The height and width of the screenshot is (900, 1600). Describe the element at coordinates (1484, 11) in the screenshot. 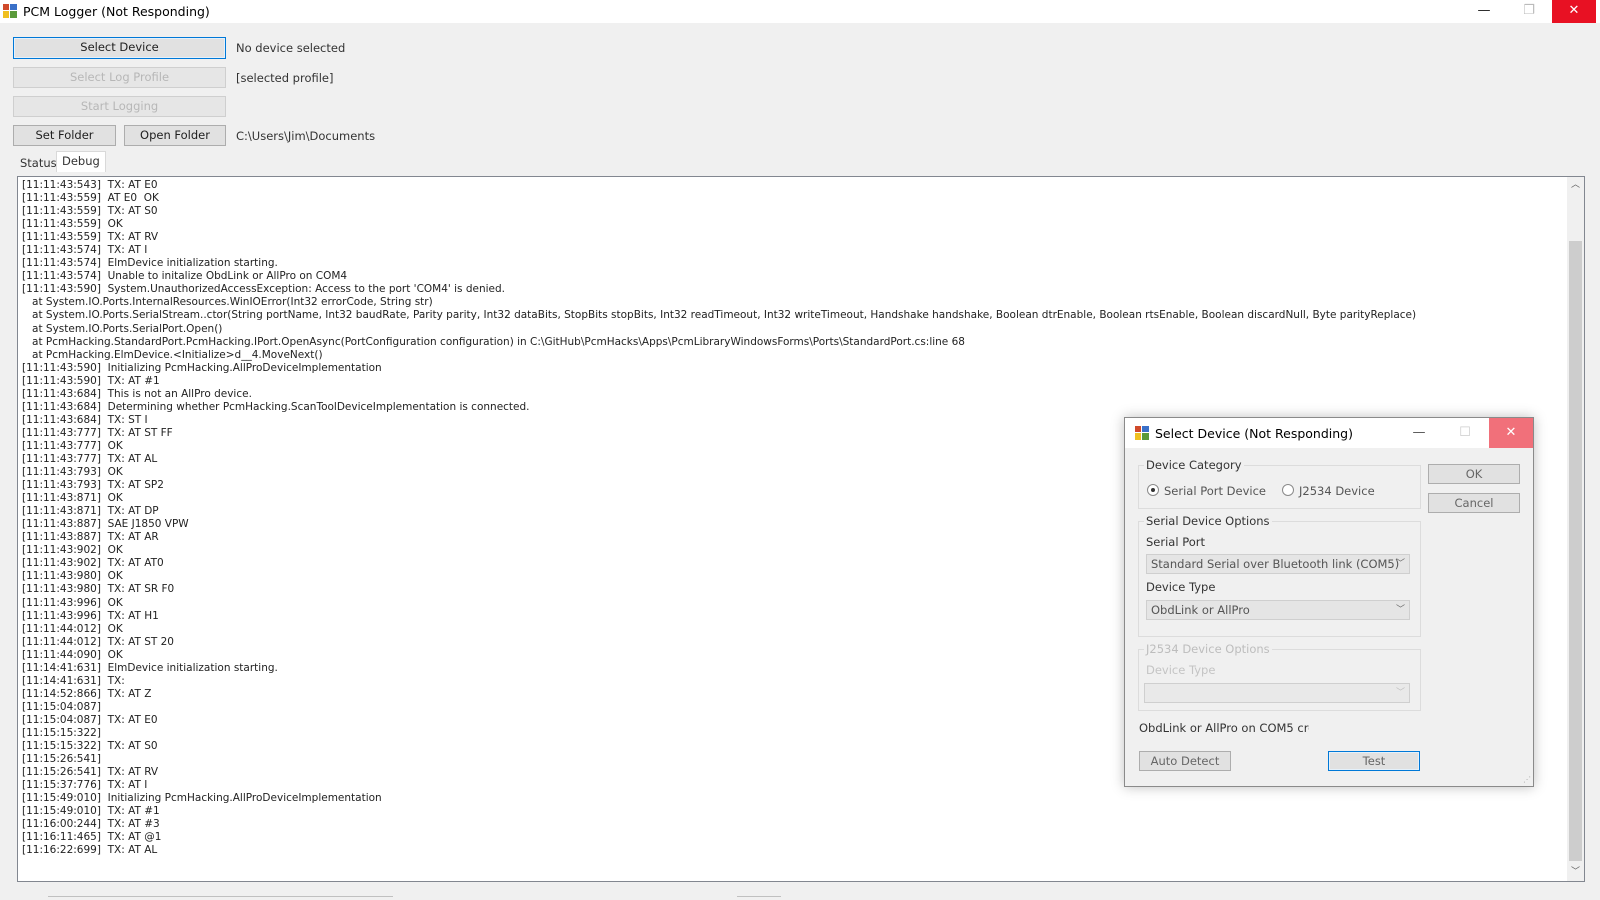

I see `minimize-button: —` at that location.